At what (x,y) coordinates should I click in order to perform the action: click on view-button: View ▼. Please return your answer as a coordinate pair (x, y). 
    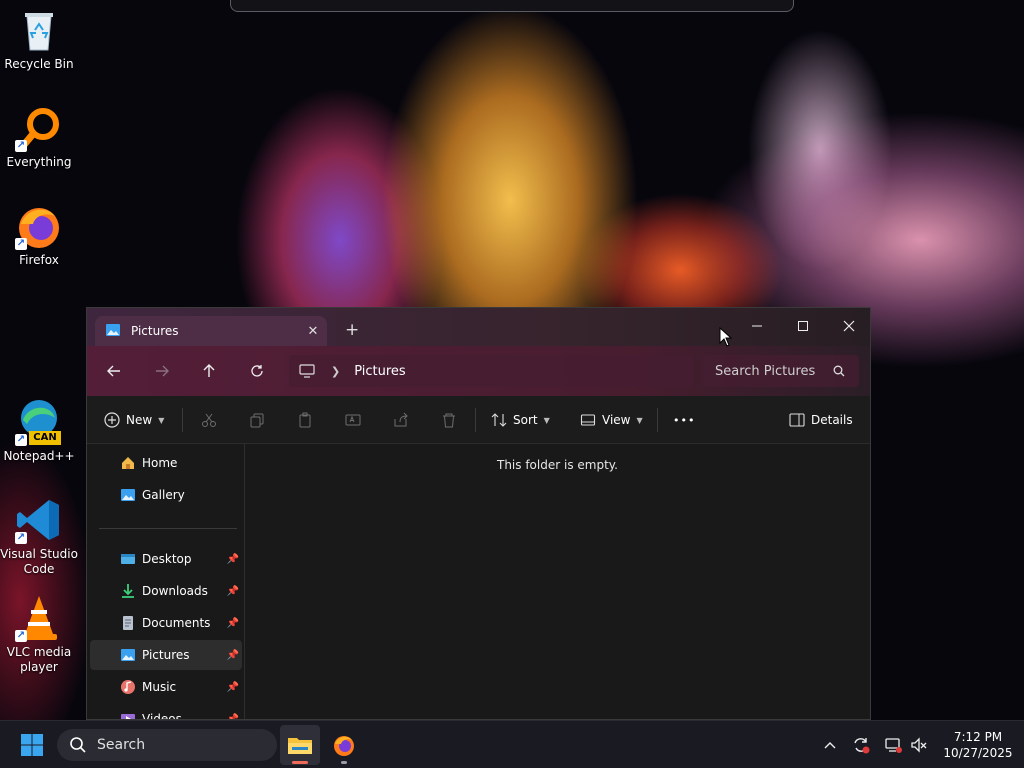
    Looking at the image, I should click on (611, 420).